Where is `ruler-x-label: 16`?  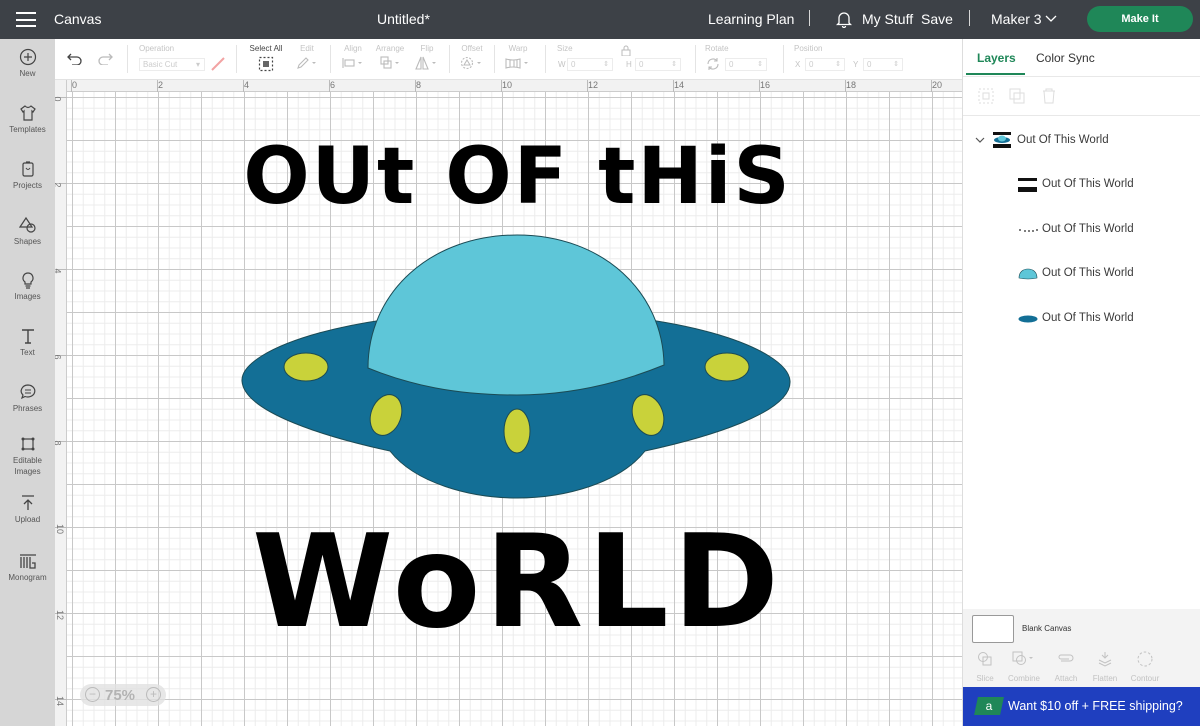 ruler-x-label: 16 is located at coordinates (765, 85).